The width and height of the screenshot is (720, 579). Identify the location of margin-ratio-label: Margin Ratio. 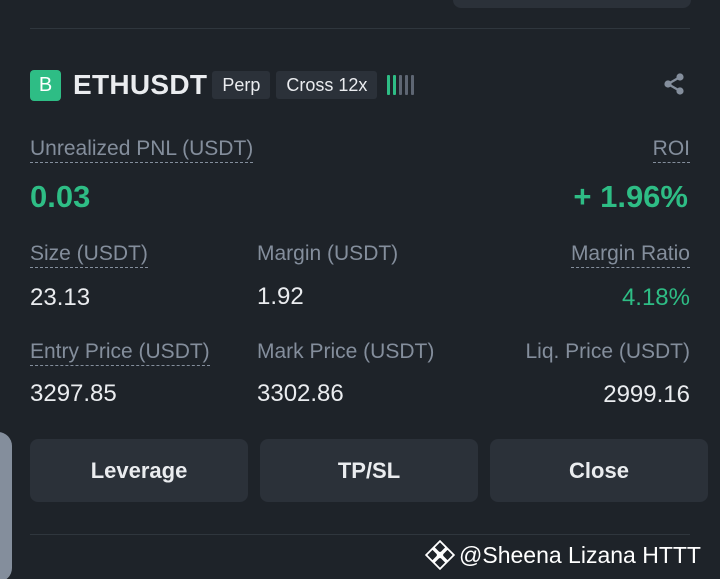
(630, 255).